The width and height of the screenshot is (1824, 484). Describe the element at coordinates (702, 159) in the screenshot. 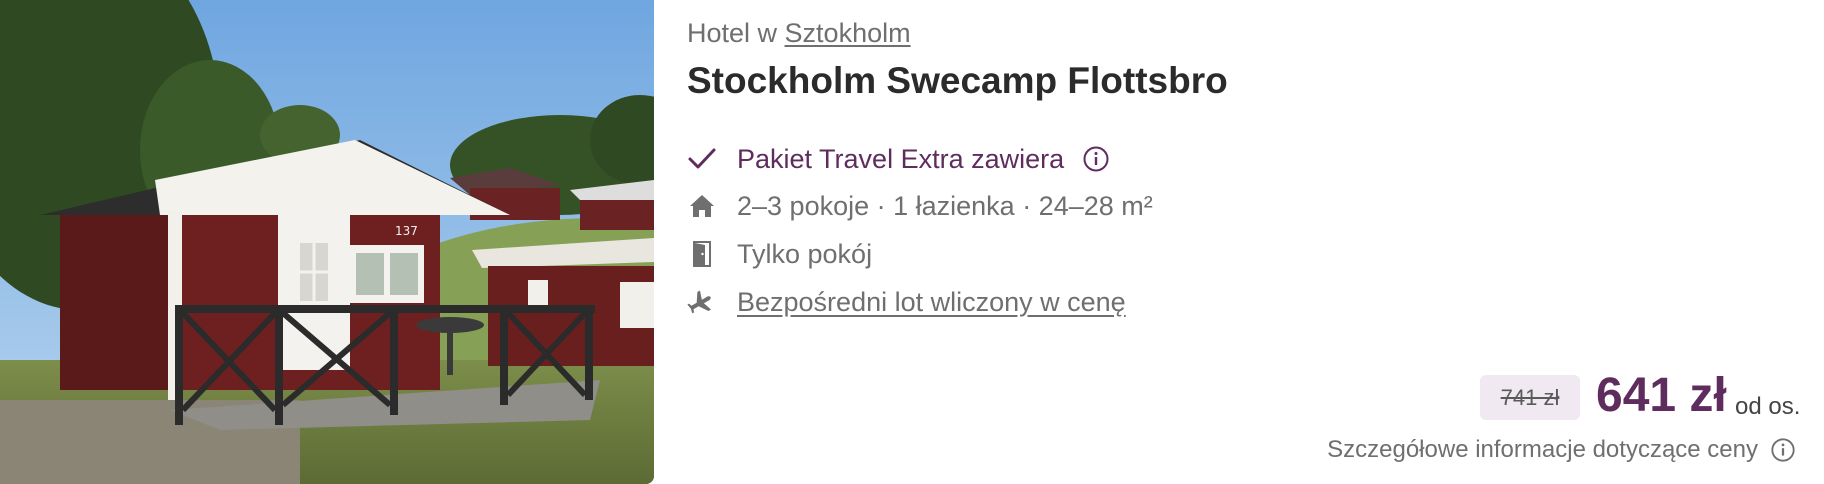

I see `check-icon` at that location.